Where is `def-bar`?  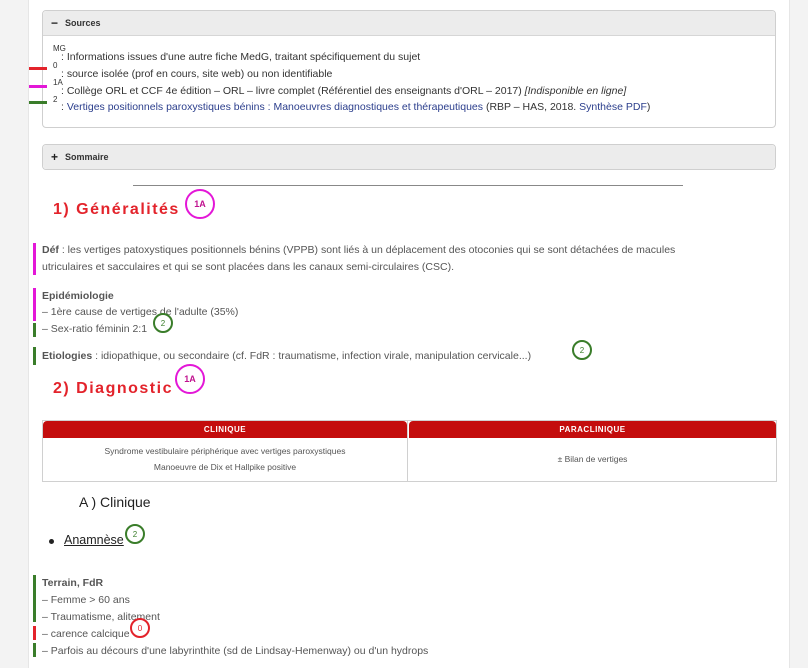 def-bar is located at coordinates (34, 259).